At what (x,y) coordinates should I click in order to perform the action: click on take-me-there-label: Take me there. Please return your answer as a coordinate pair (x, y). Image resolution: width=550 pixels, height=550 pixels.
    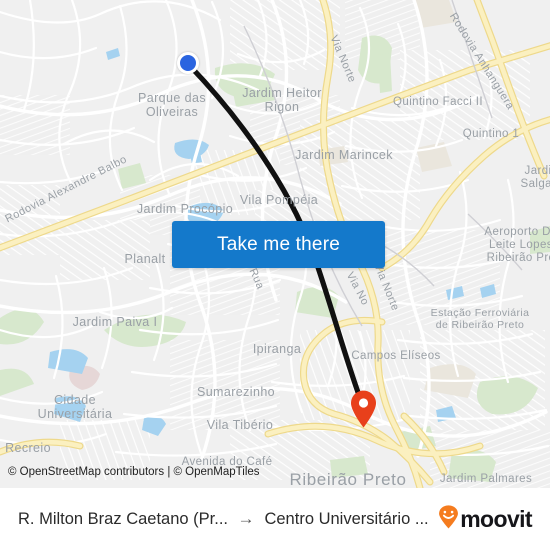
    Looking at the image, I should click on (278, 244).